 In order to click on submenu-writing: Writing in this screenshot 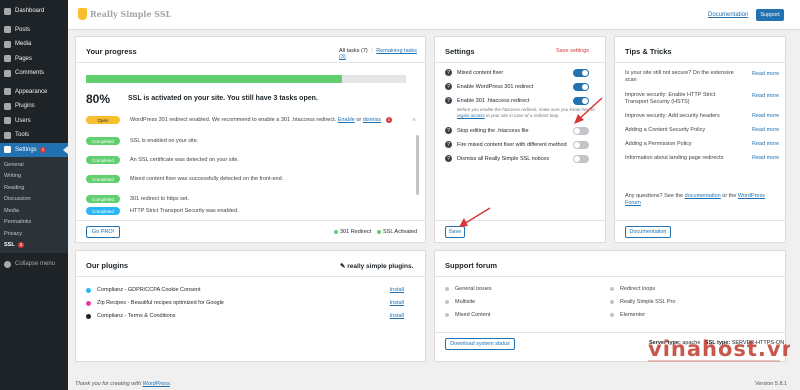, I will do `click(34, 177)`.